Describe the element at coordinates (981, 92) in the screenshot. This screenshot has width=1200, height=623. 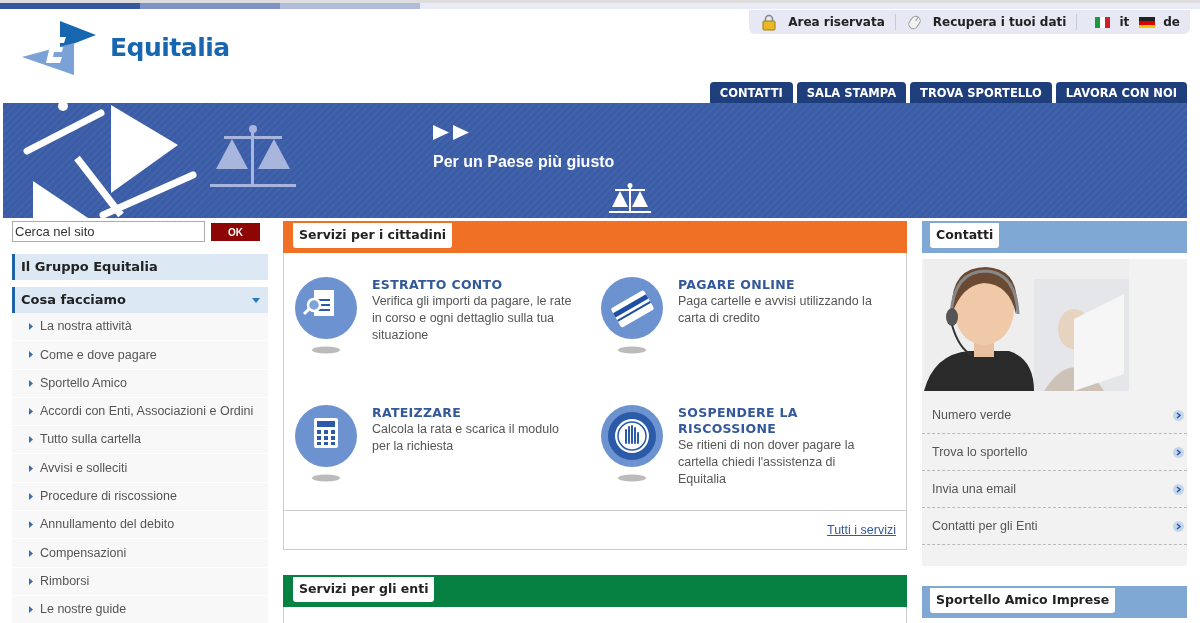
I see `nav-tab: TROVA SPORTELLO` at that location.